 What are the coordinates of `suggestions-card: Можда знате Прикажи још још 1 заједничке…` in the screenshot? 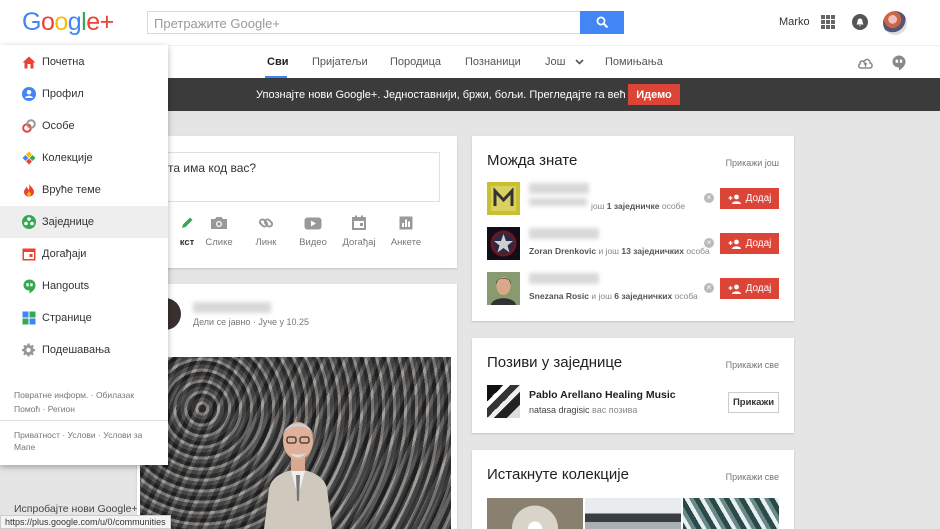 It's located at (633, 228).